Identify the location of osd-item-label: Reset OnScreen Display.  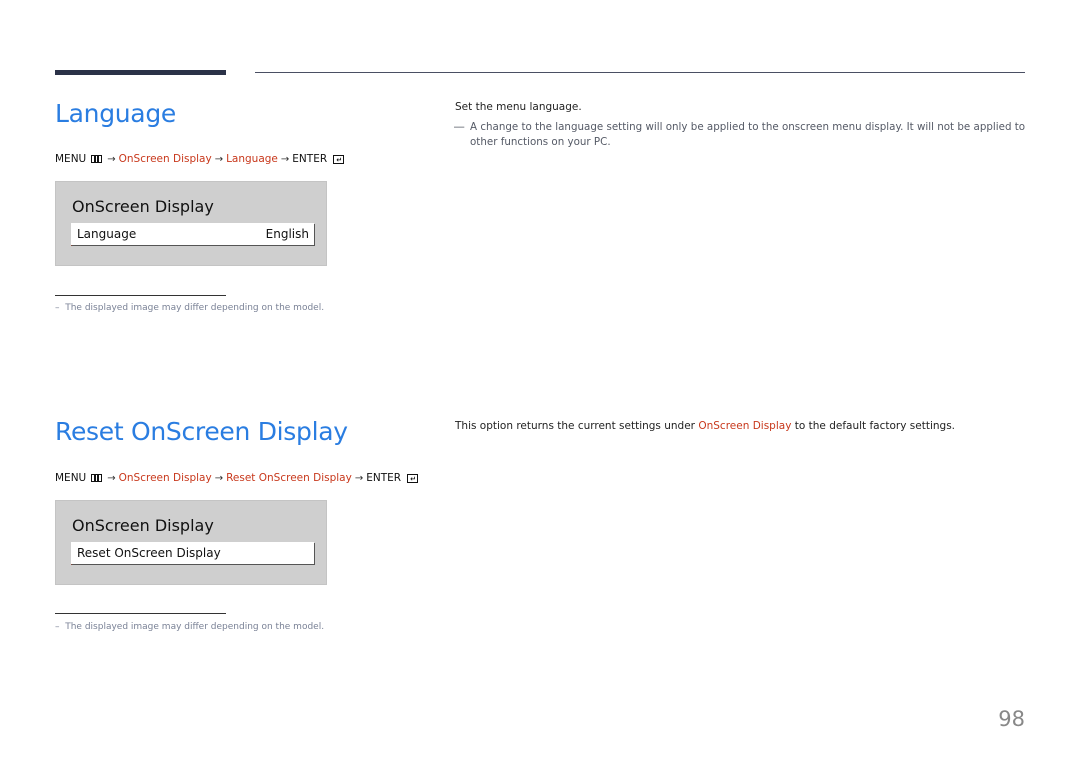
(149, 553).